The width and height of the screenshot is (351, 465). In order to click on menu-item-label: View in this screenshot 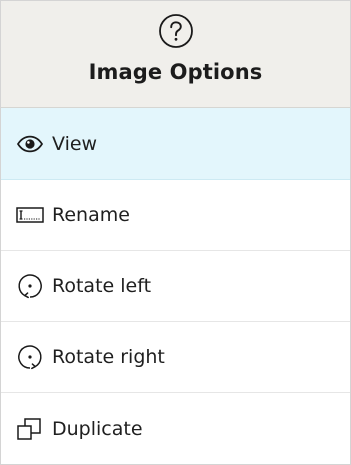, I will do `click(75, 143)`.